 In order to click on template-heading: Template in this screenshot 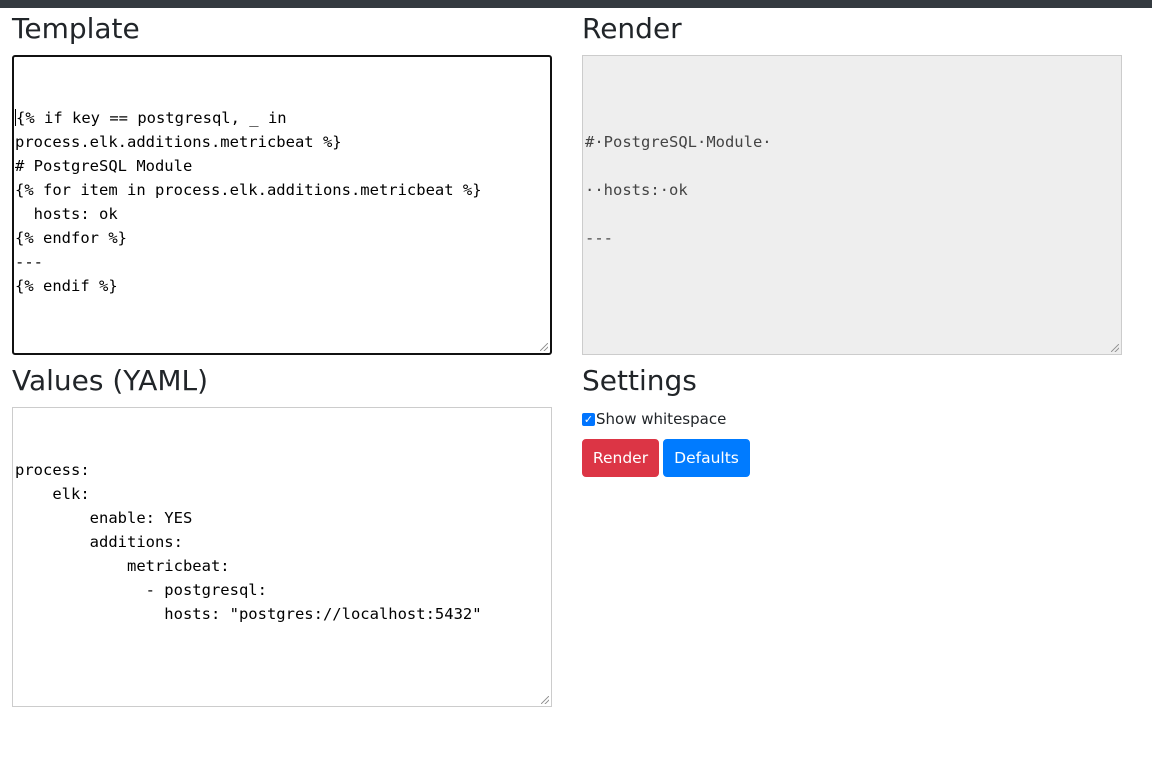, I will do `click(76, 28)`.